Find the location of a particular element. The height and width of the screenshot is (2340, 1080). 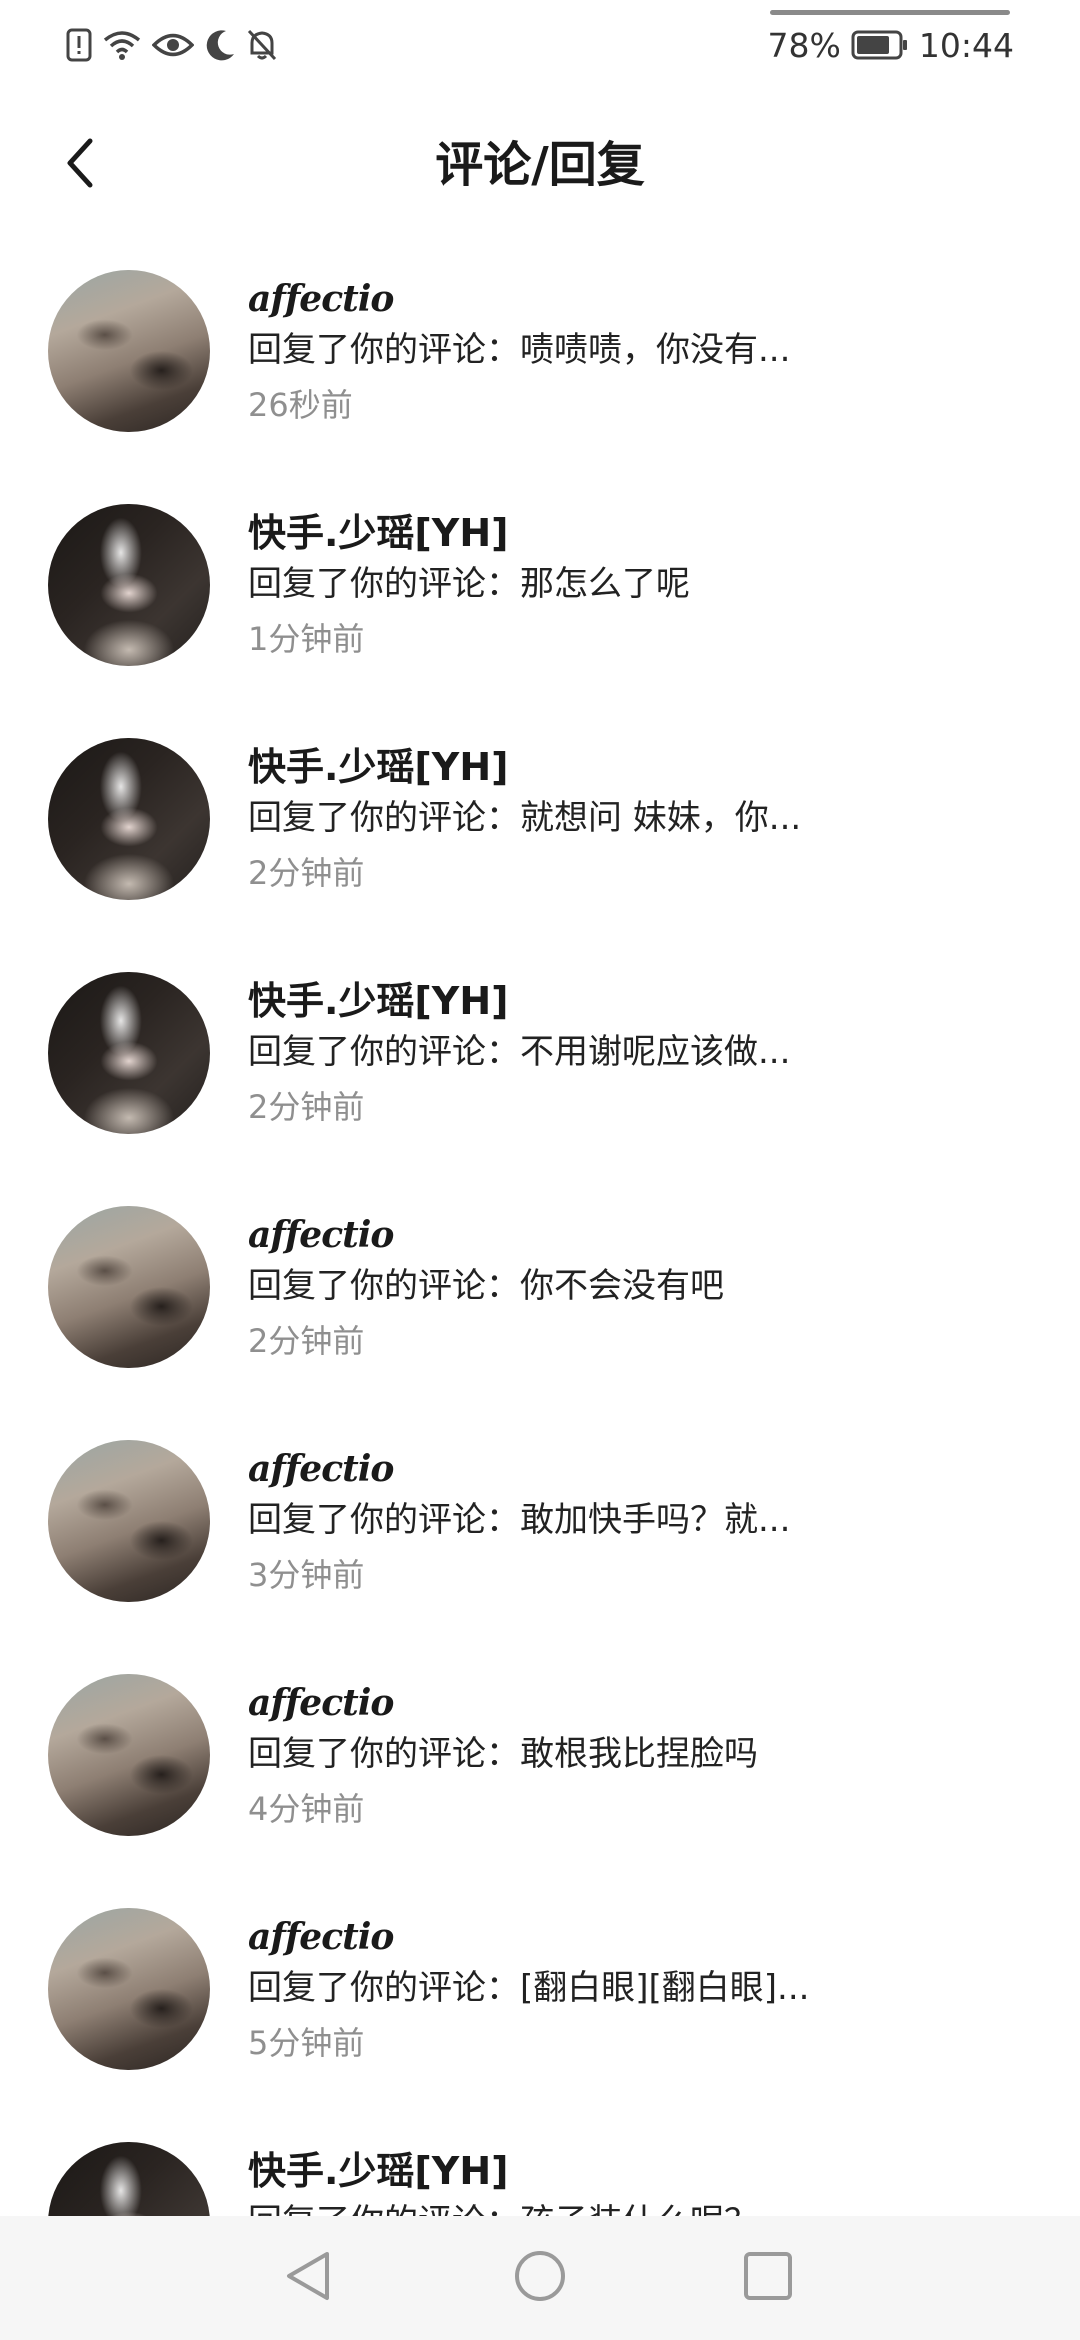

page-title: 评论/回复 is located at coordinates (540, 165).